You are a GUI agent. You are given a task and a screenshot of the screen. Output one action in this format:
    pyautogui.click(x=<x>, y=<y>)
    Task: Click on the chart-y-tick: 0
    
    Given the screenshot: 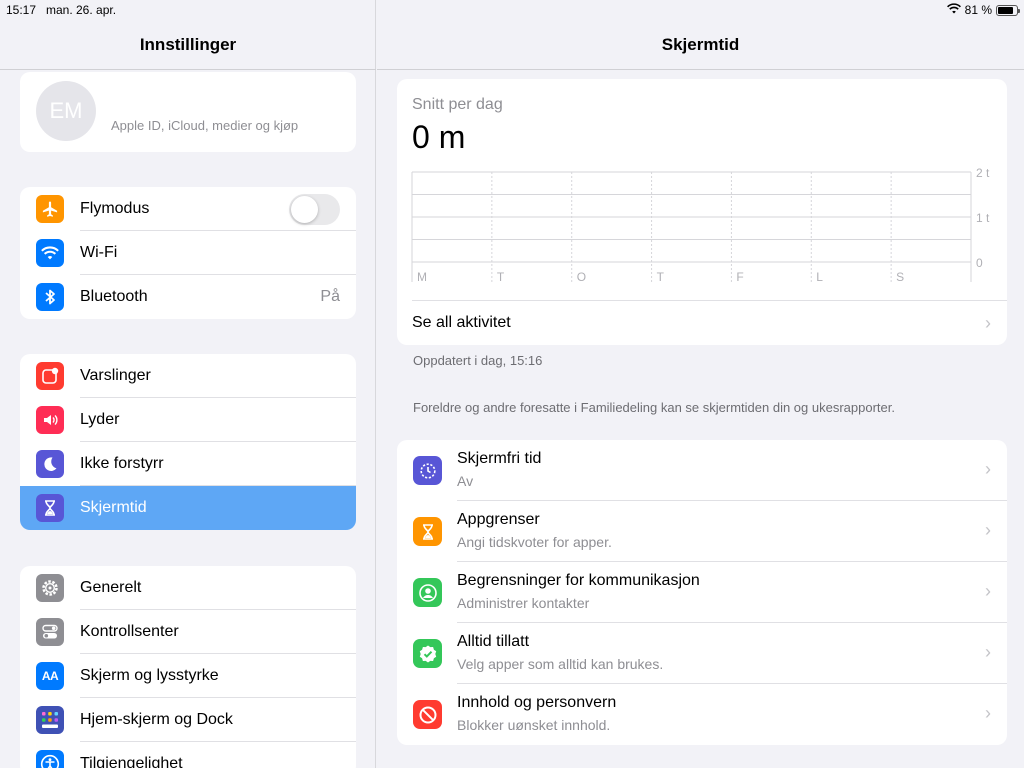 What is the action you would take?
    pyautogui.click(x=979, y=263)
    